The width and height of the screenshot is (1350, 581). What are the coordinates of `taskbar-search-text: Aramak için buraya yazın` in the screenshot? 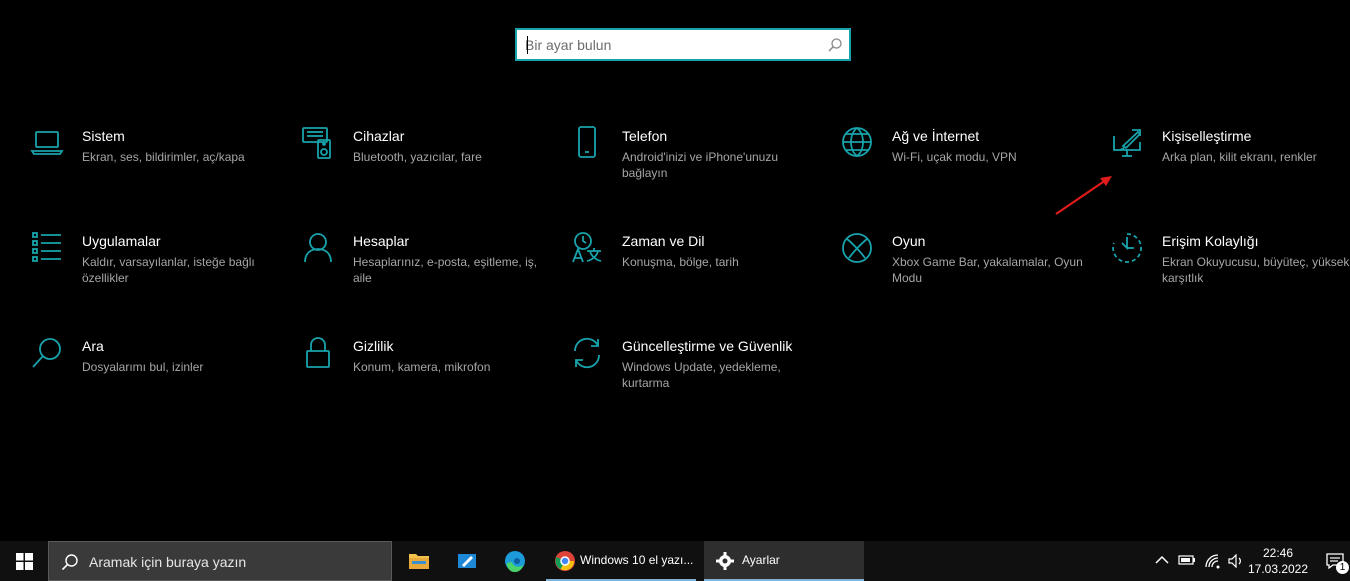 It's located at (168, 562).